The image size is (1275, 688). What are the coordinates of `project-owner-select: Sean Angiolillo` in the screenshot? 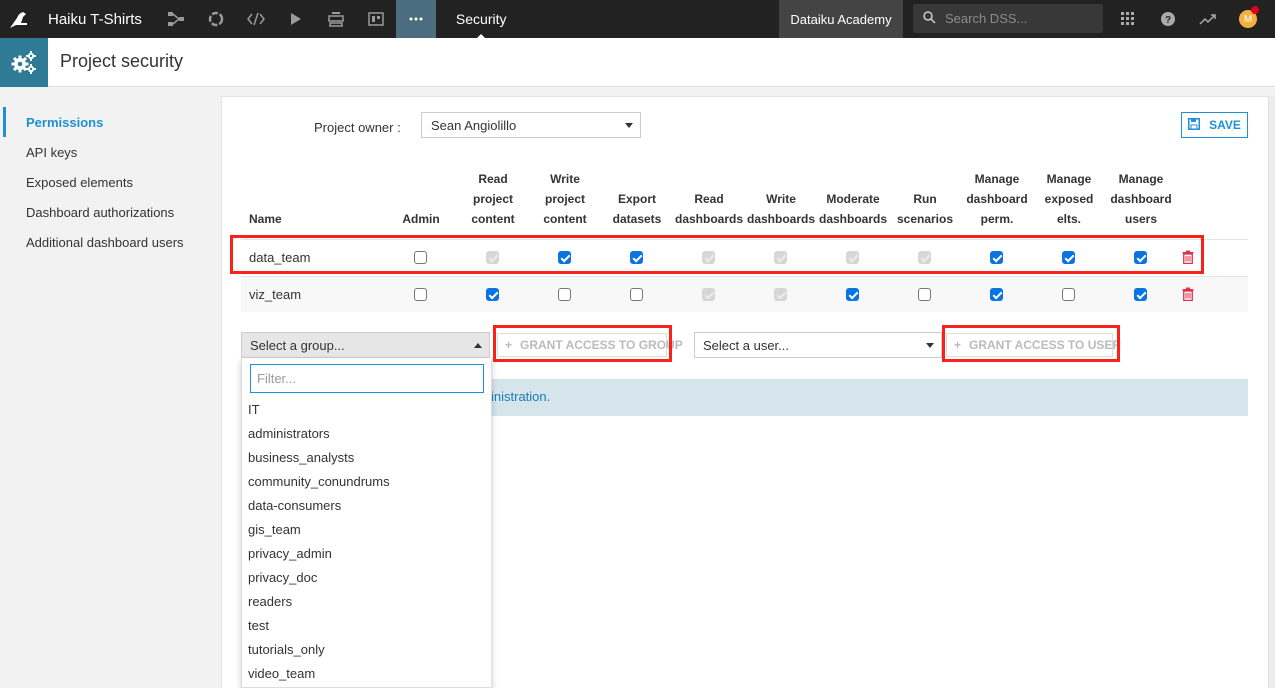 It's located at (531, 125).